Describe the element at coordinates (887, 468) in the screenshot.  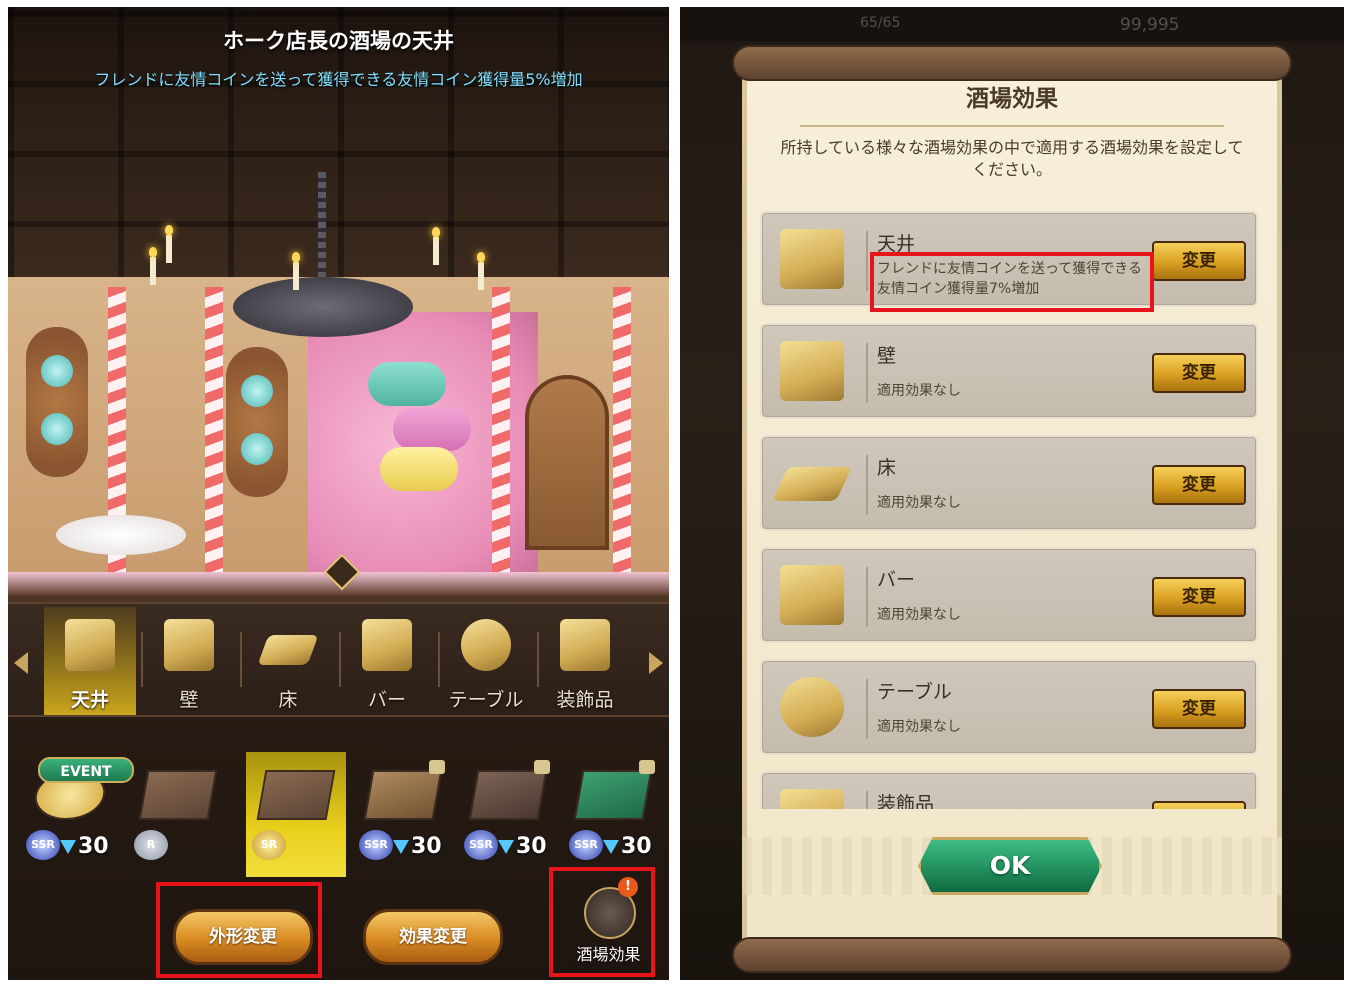
I see `effect-row-name: 床` at that location.